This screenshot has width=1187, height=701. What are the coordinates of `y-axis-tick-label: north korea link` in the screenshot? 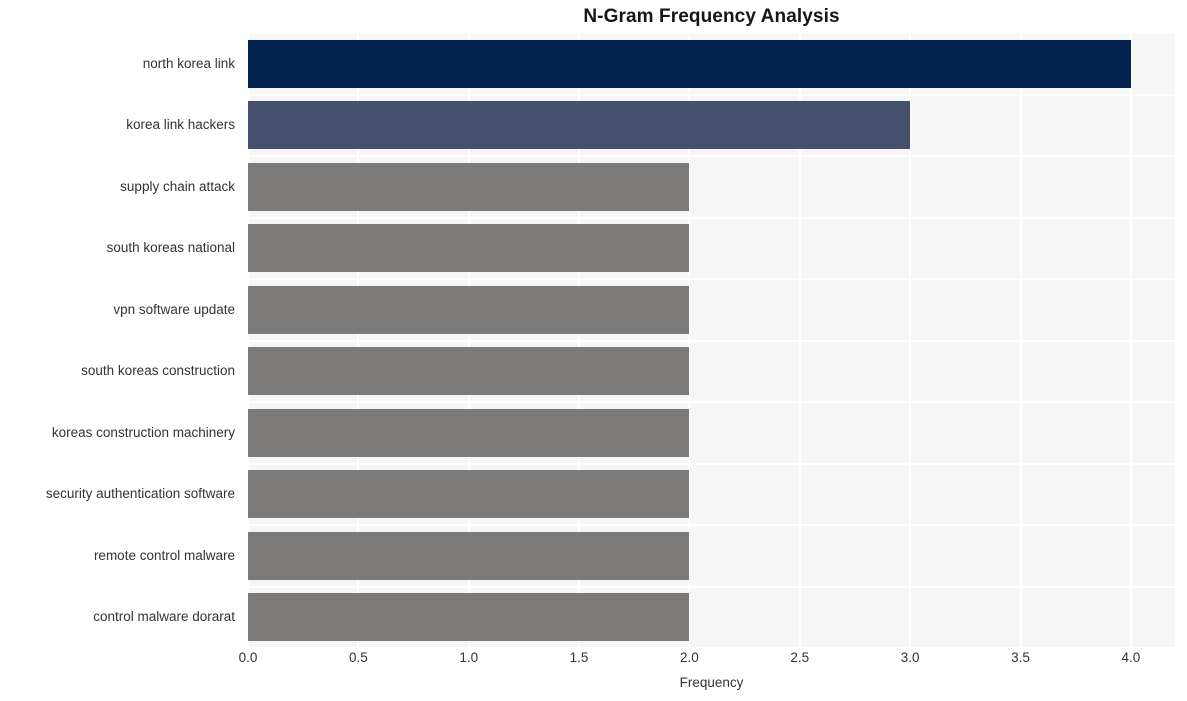 It's located at (188, 63).